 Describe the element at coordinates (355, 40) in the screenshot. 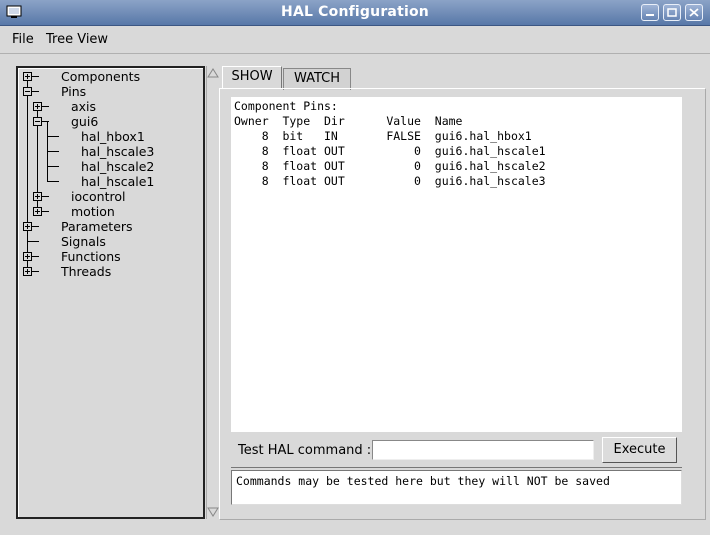

I see `menu-bar: File Tree View` at that location.